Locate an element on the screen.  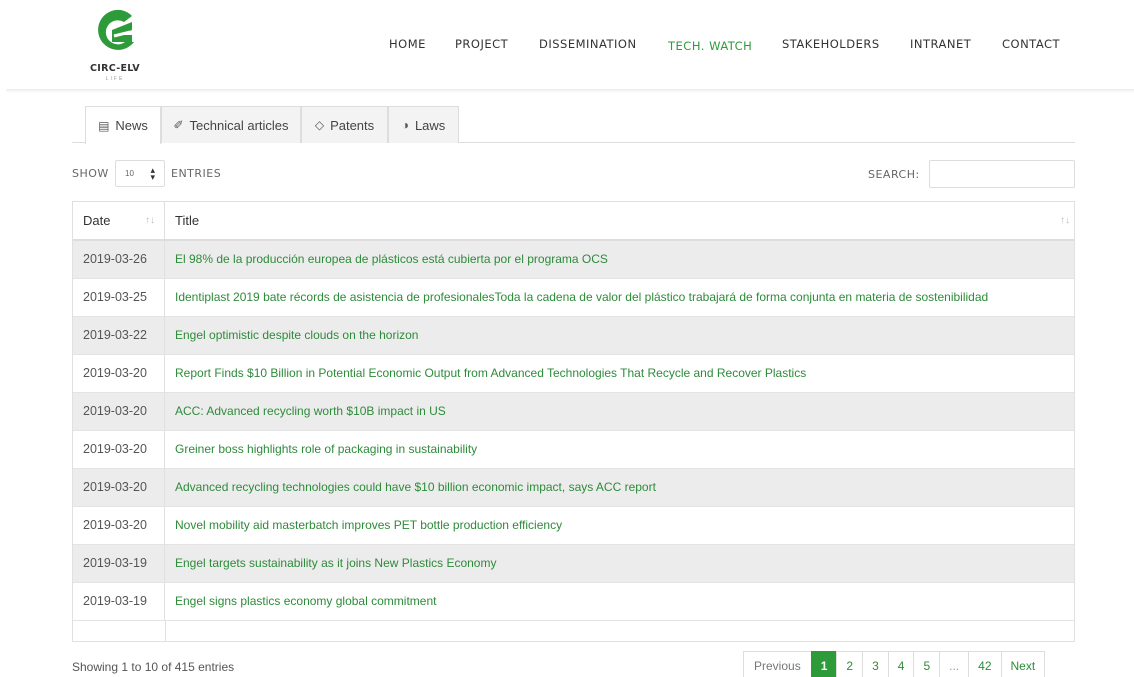
logo: CIRC-ELV LIFE is located at coordinates (115, 46).